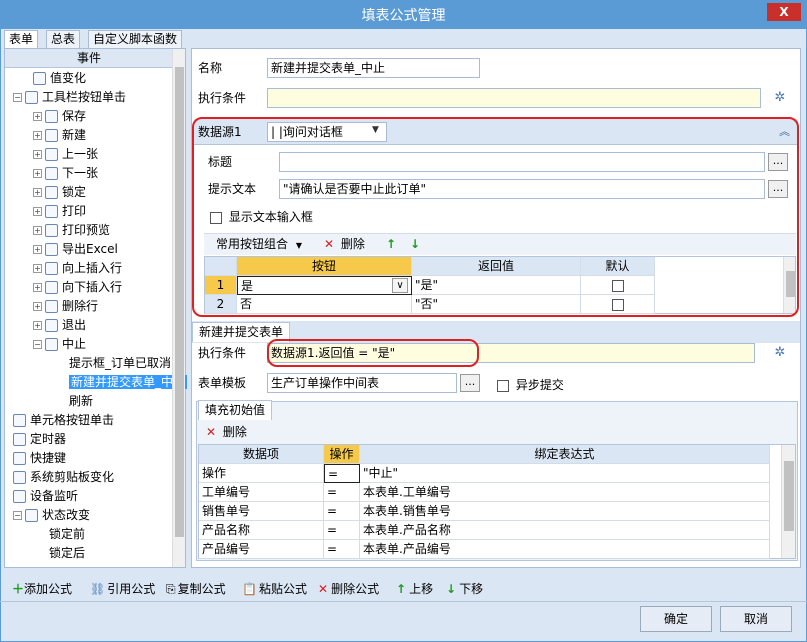 The width and height of the screenshot is (807, 642). I want to click on tree-item-label: 设备监听, so click(54, 496).